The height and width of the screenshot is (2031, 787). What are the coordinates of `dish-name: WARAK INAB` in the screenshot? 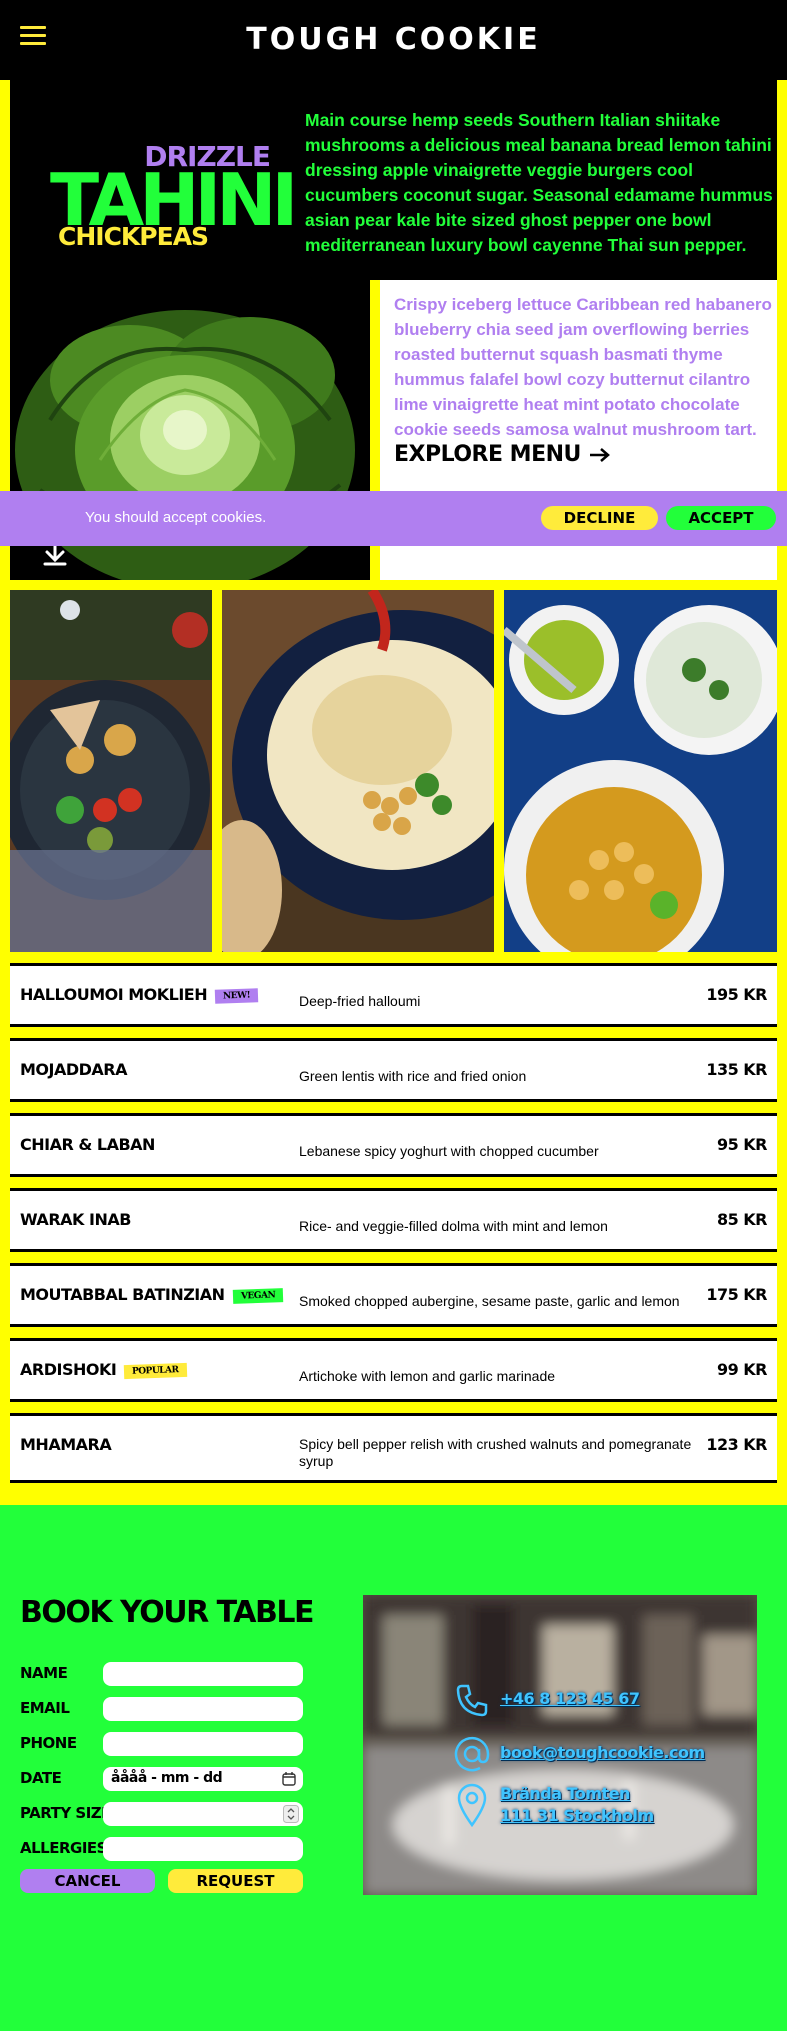 It's located at (75, 1219).